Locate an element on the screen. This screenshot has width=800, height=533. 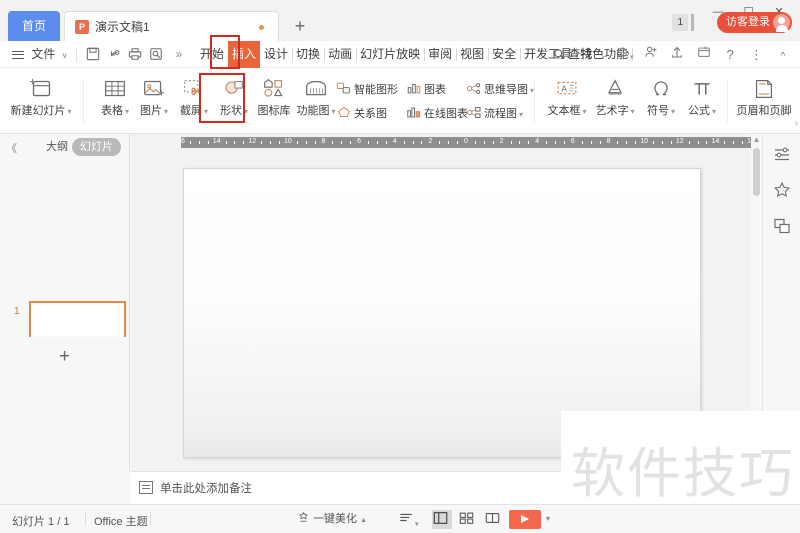
guest-login-button: 访客登录 is located at coordinates (754, 22).